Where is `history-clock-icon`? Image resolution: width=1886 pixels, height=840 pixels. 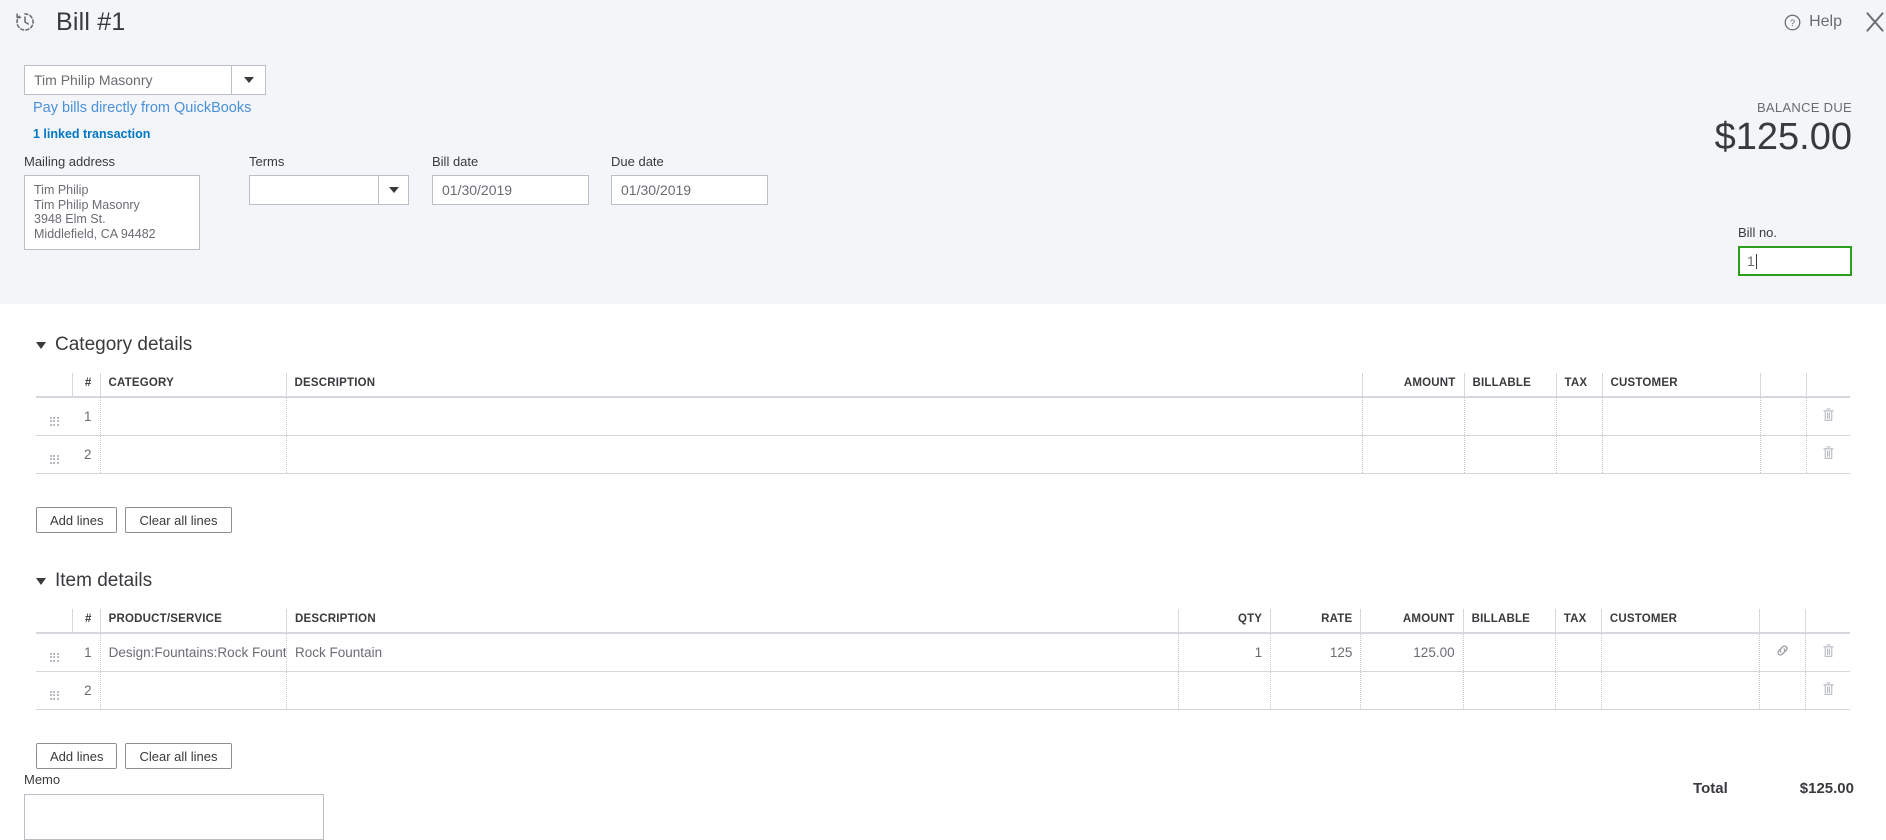
history-clock-icon is located at coordinates (25, 22).